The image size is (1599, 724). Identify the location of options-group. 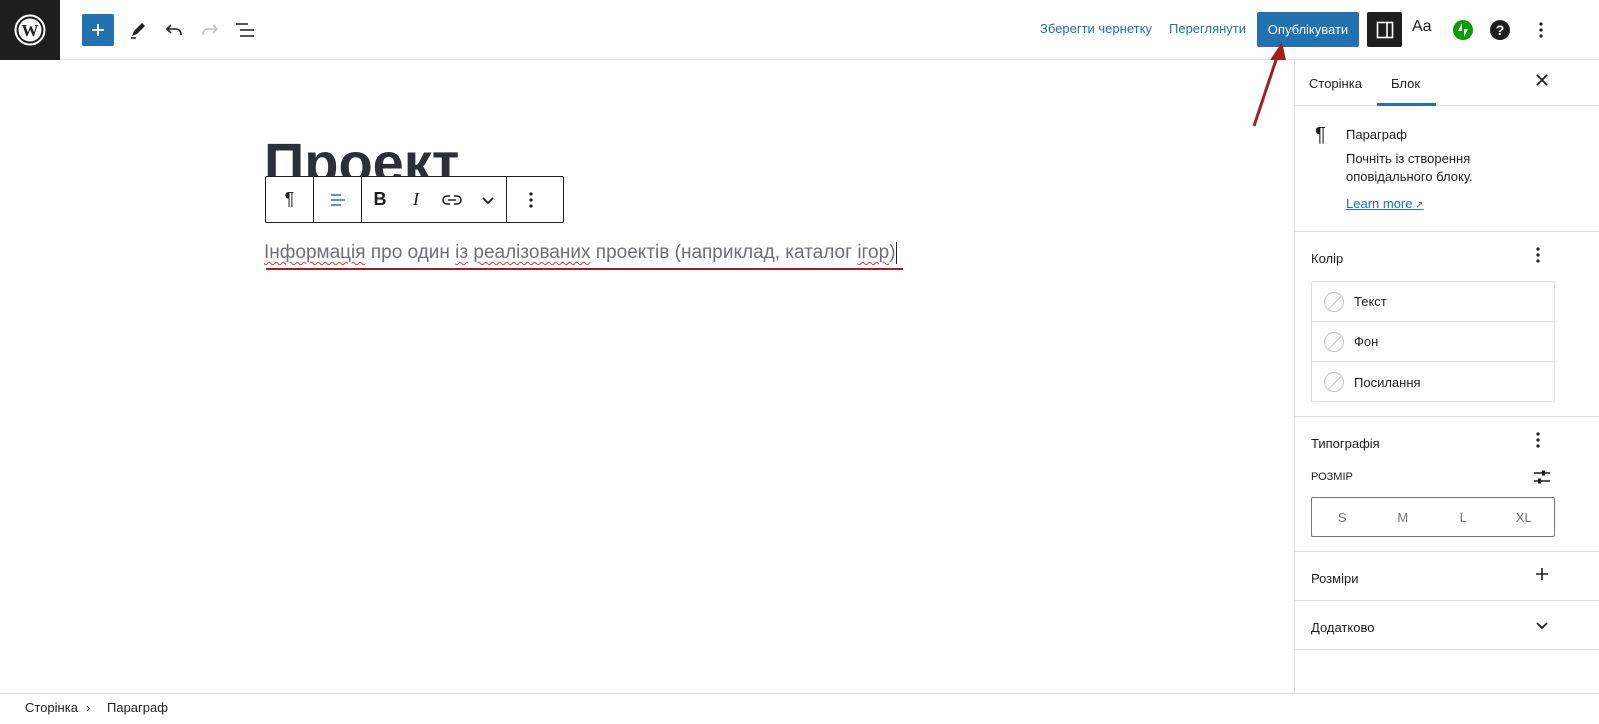
(530, 199).